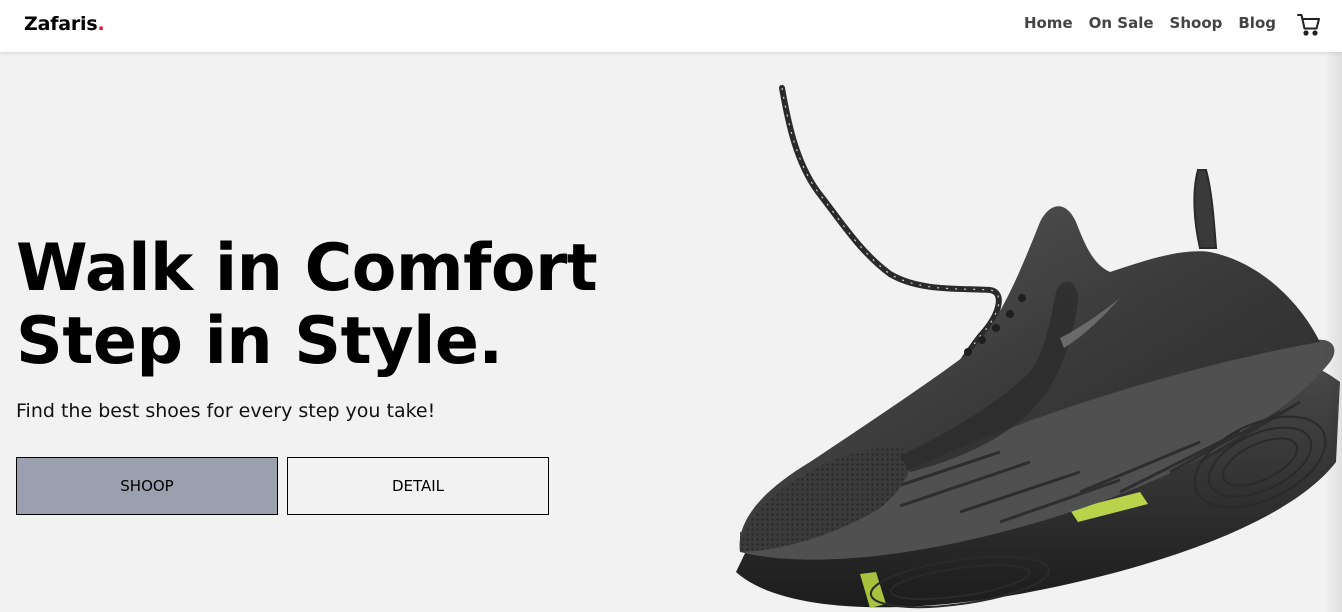 The width and height of the screenshot is (1342, 612). I want to click on nav-links: Home On Sale Shoop Blog, so click(1150, 23).